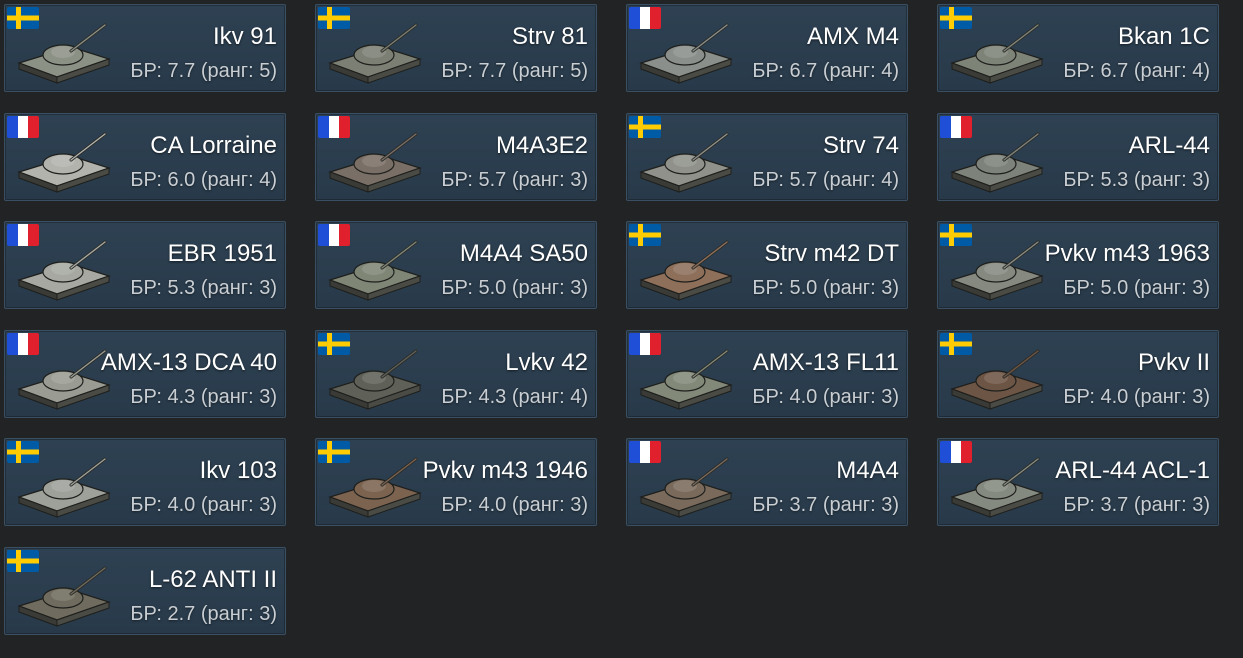 This screenshot has height=658, width=1243. Describe the element at coordinates (203, 613) in the screenshot. I see `vehicle-battle-rating: БР: 2.7 (ранг: 3)` at that location.